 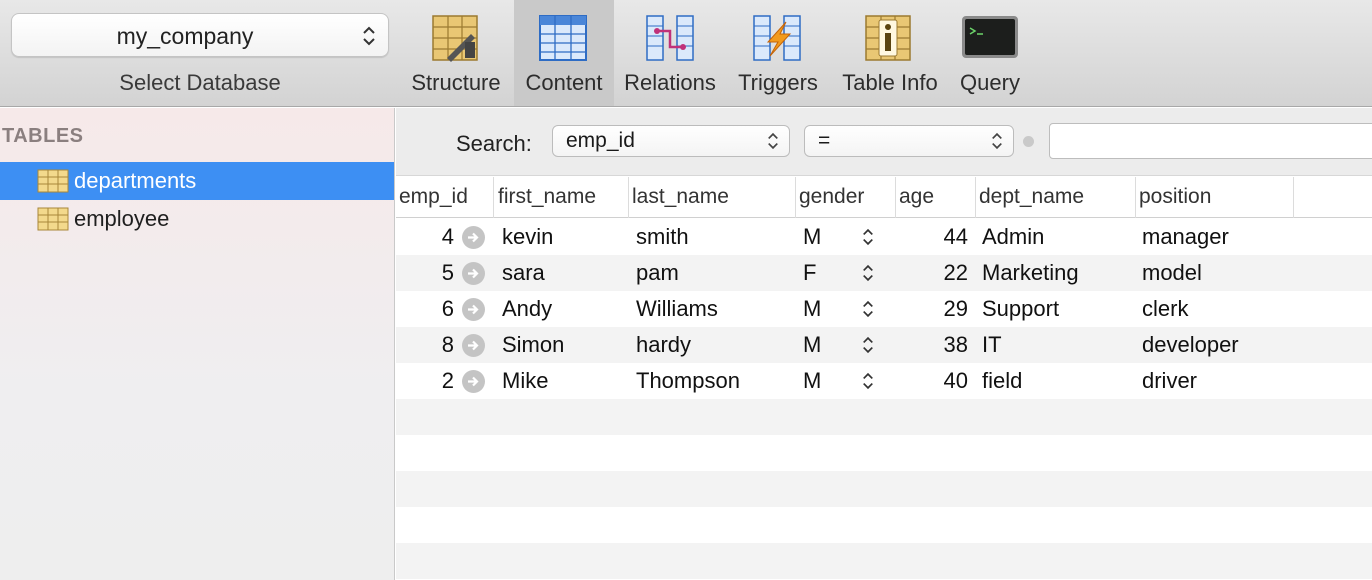 What do you see at coordinates (909, 141) in the screenshot?
I see `search-operator-select: =` at bounding box center [909, 141].